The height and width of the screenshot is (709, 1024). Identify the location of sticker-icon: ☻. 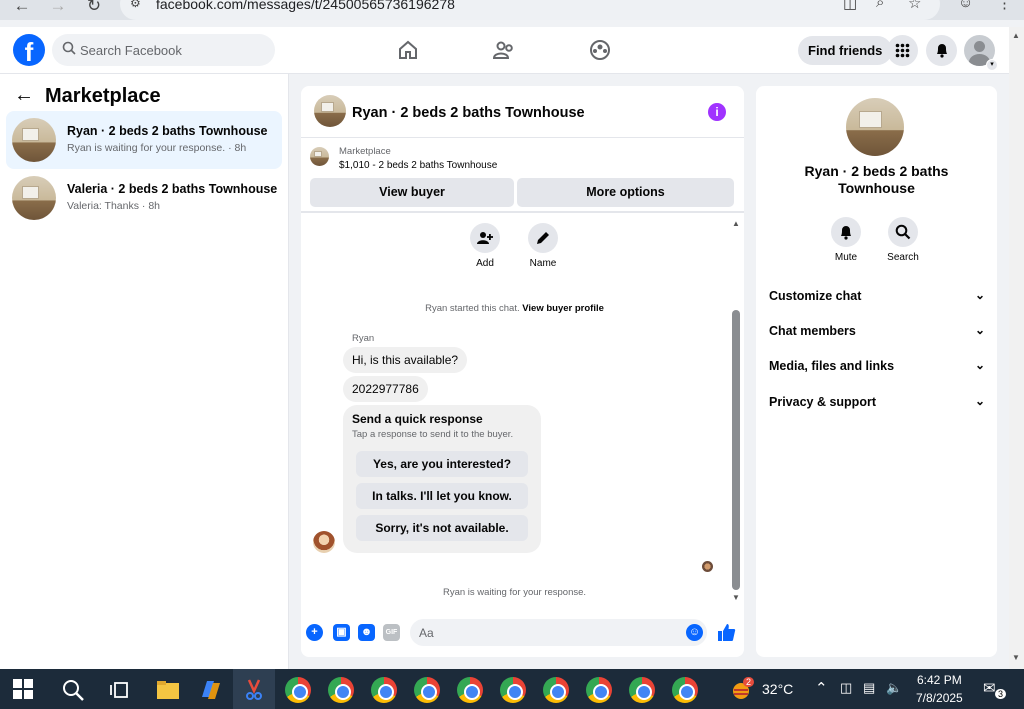
(366, 632).